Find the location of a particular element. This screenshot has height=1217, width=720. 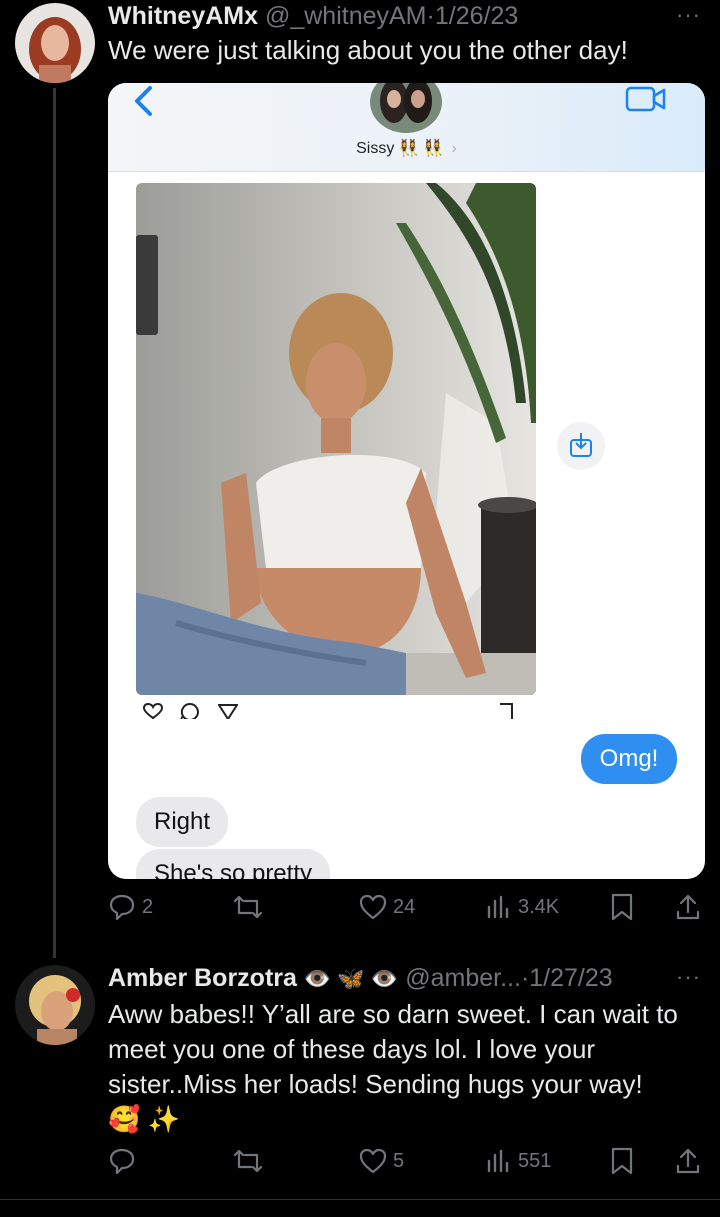

views-count: 3.4K is located at coordinates (539, 906).